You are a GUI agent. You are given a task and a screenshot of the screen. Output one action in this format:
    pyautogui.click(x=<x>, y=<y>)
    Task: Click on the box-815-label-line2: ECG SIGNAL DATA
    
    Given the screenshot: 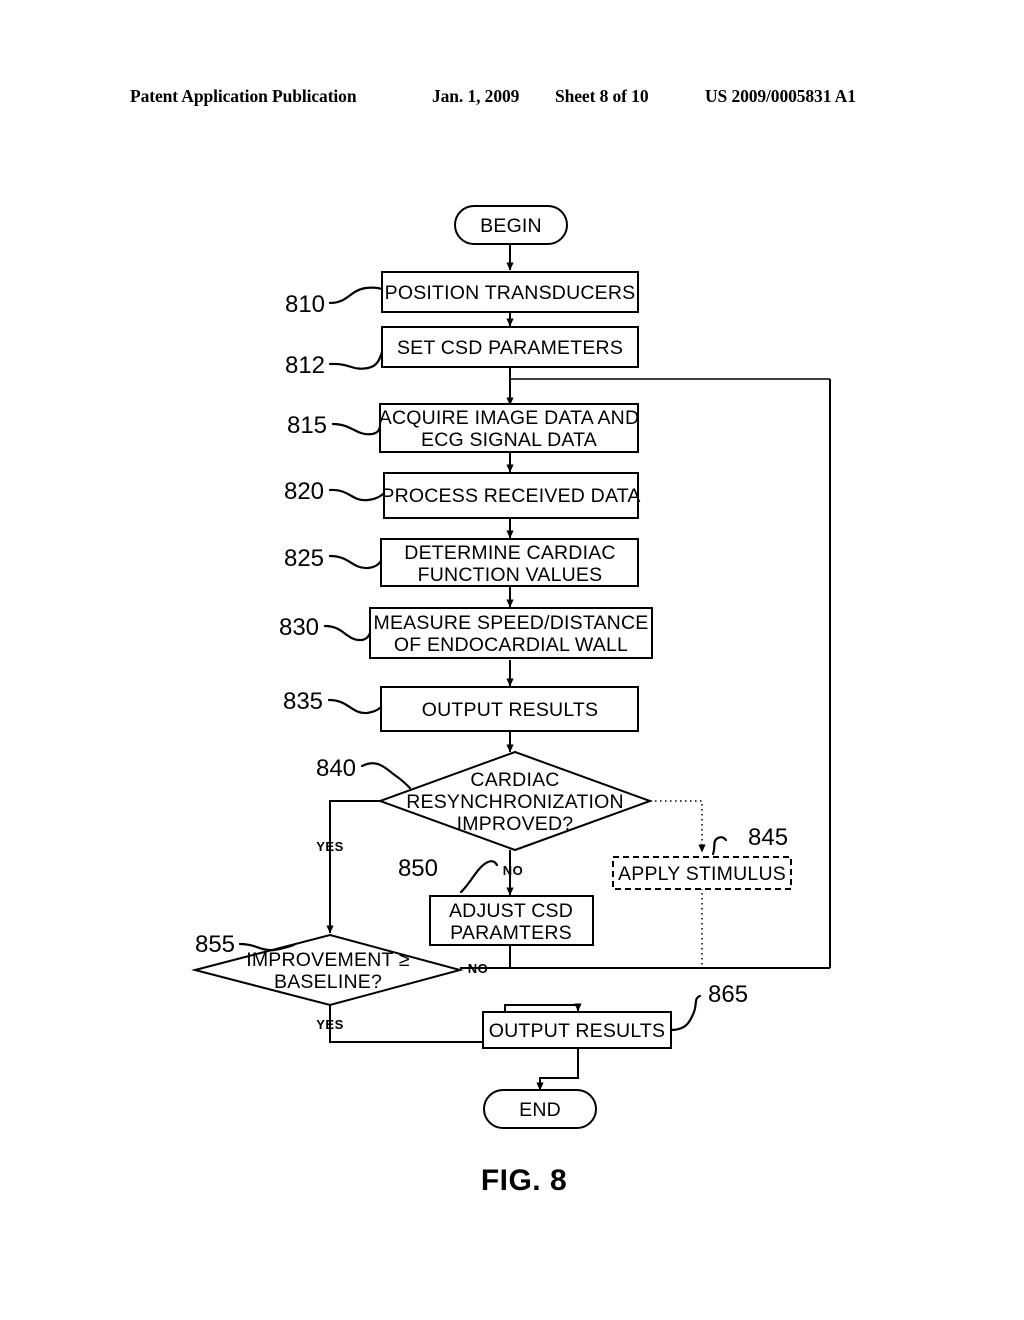 What is the action you would take?
    pyautogui.click(x=509, y=440)
    